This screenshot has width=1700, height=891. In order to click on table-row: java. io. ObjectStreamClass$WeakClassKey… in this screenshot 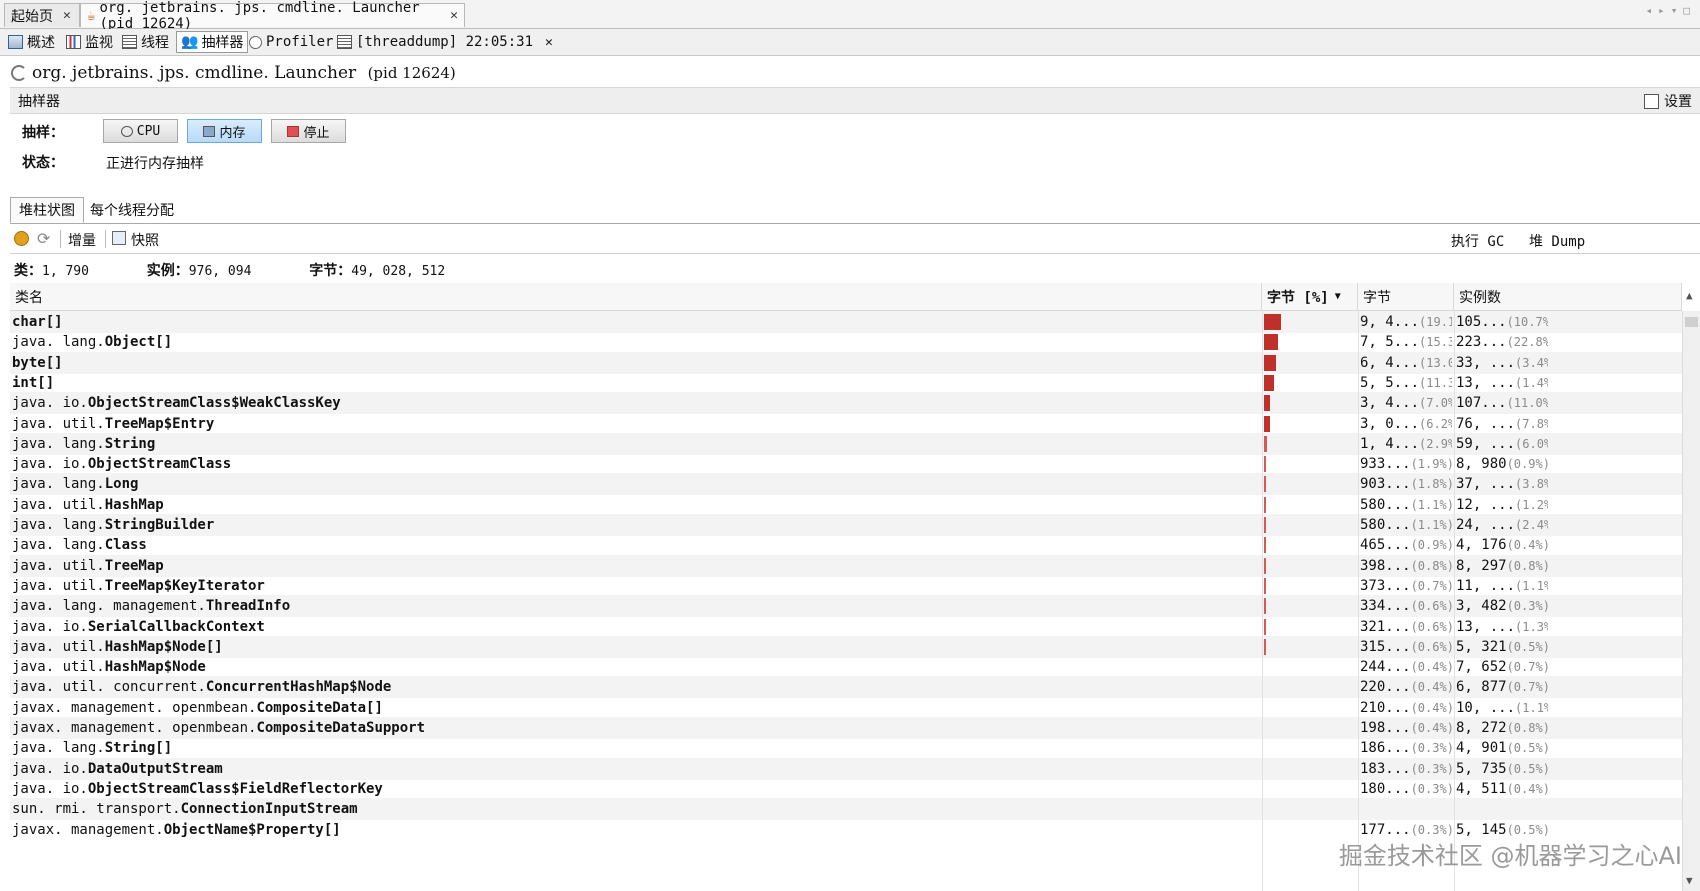, I will do `click(846, 403)`.